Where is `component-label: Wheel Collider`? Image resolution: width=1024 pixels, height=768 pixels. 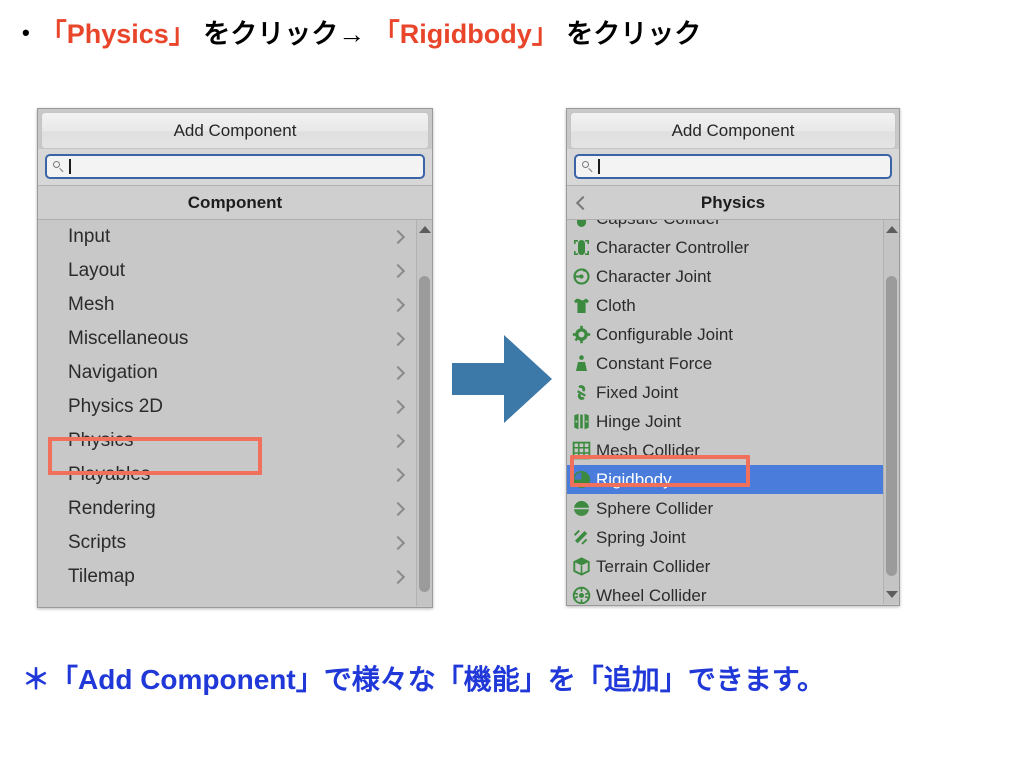
component-label: Wheel Collider is located at coordinates (651, 595).